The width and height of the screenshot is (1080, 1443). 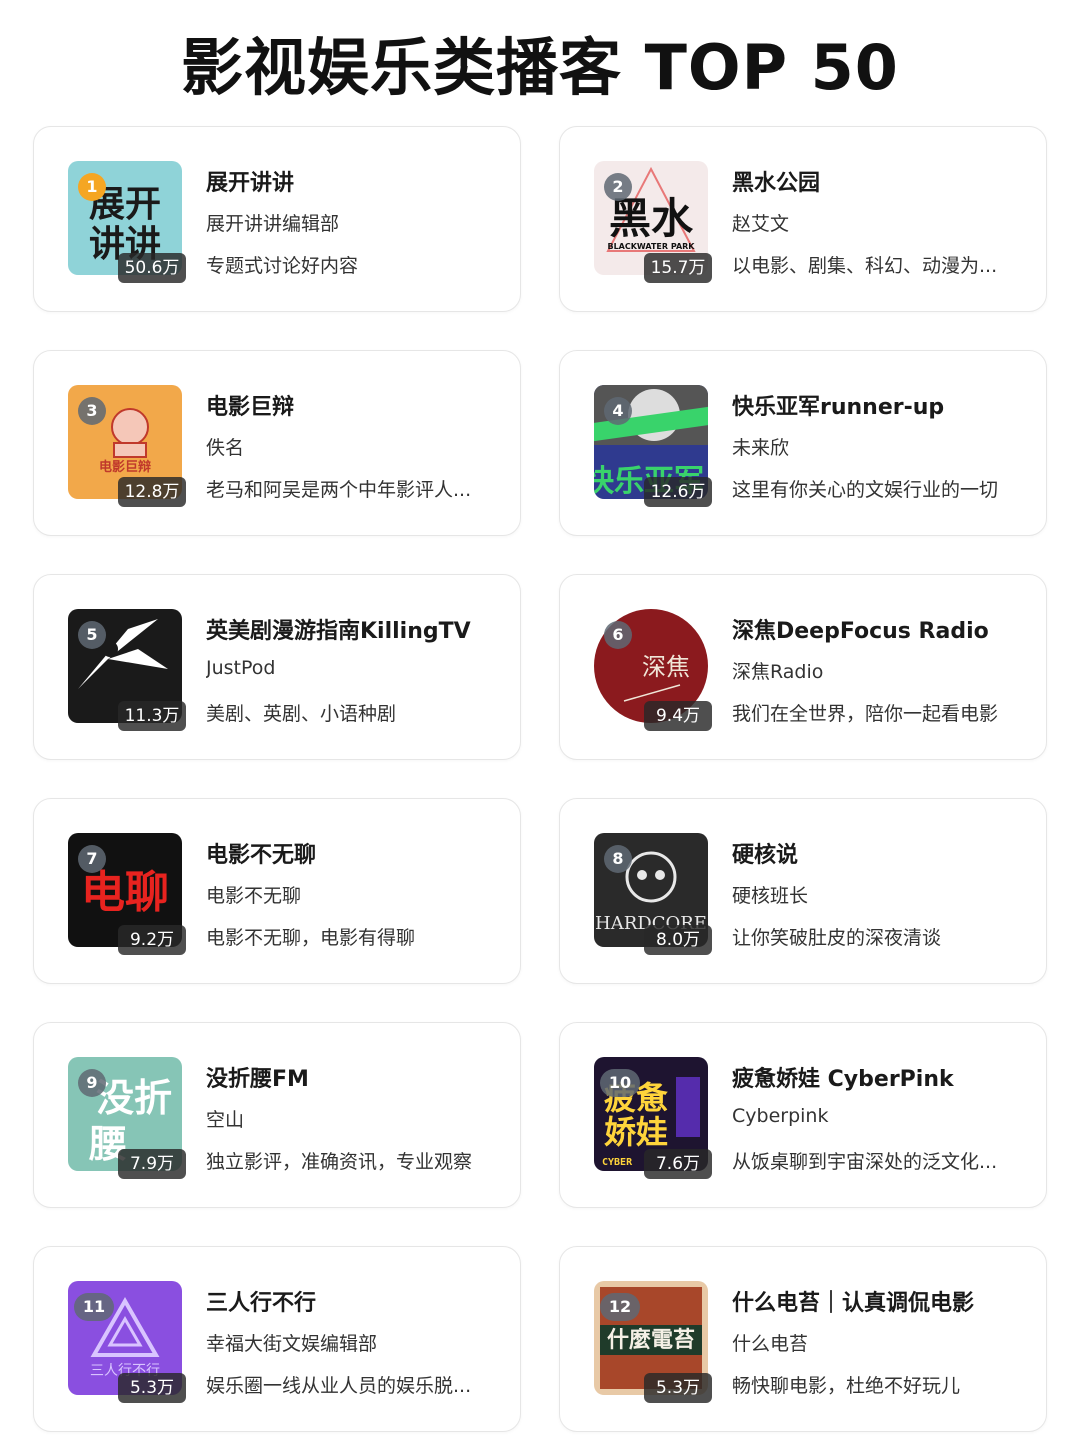 What do you see at coordinates (152, 1164) in the screenshot?
I see `play-count-badge: 7.9万` at bounding box center [152, 1164].